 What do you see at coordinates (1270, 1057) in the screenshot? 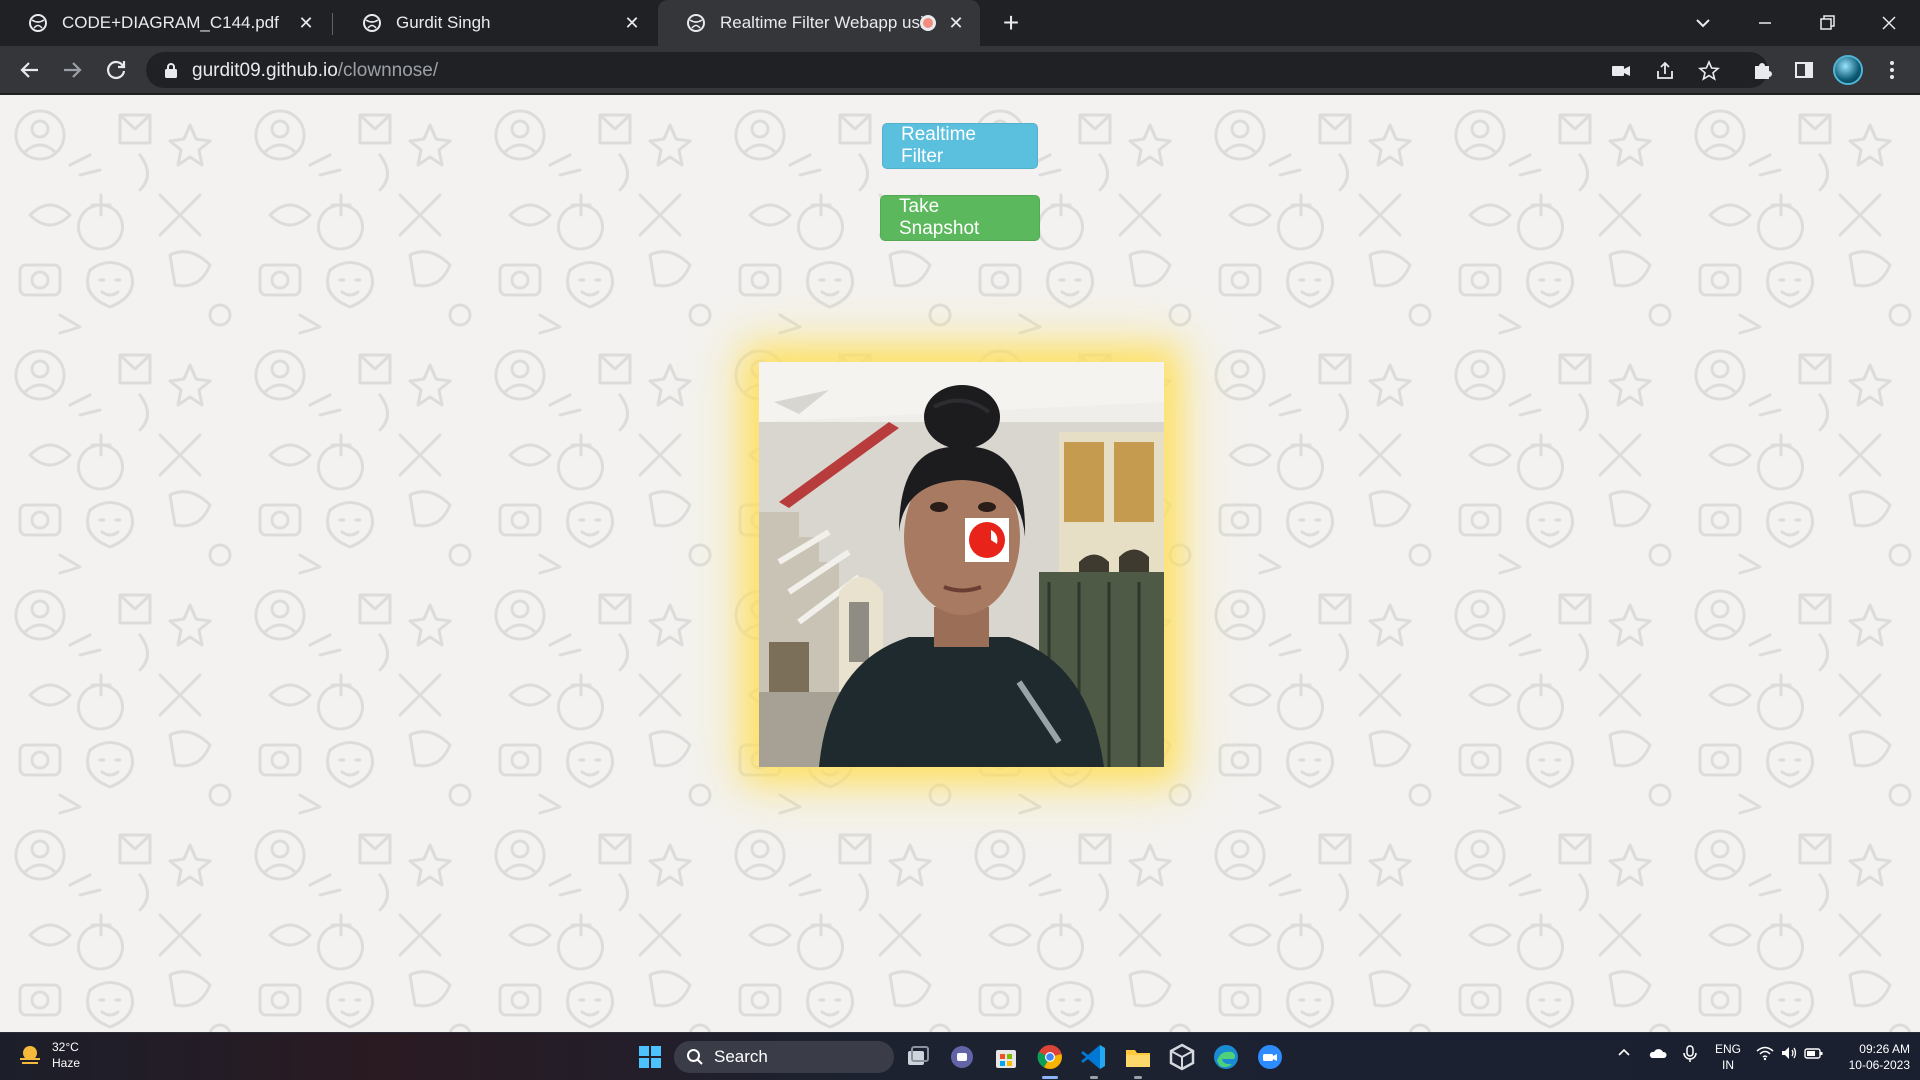
I see `zoom-icon` at bounding box center [1270, 1057].